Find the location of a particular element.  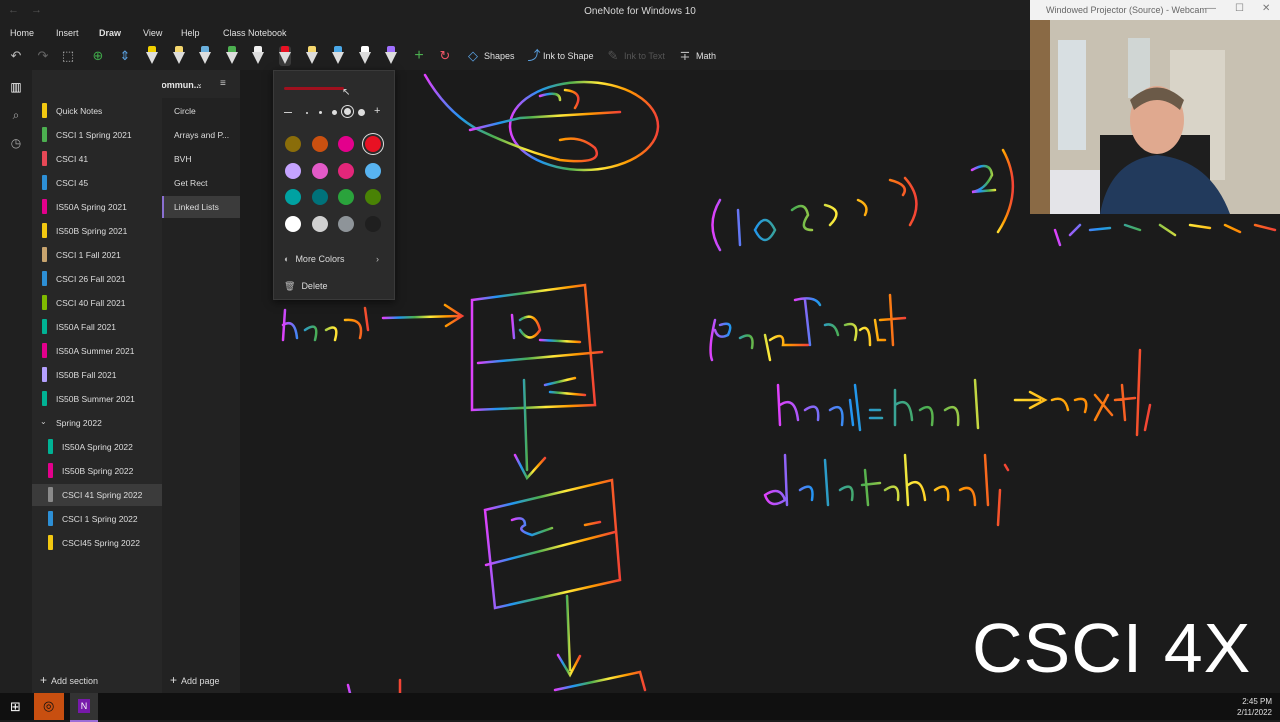

section-item: CSCI 26 Fall 2021 is located at coordinates (97, 279).